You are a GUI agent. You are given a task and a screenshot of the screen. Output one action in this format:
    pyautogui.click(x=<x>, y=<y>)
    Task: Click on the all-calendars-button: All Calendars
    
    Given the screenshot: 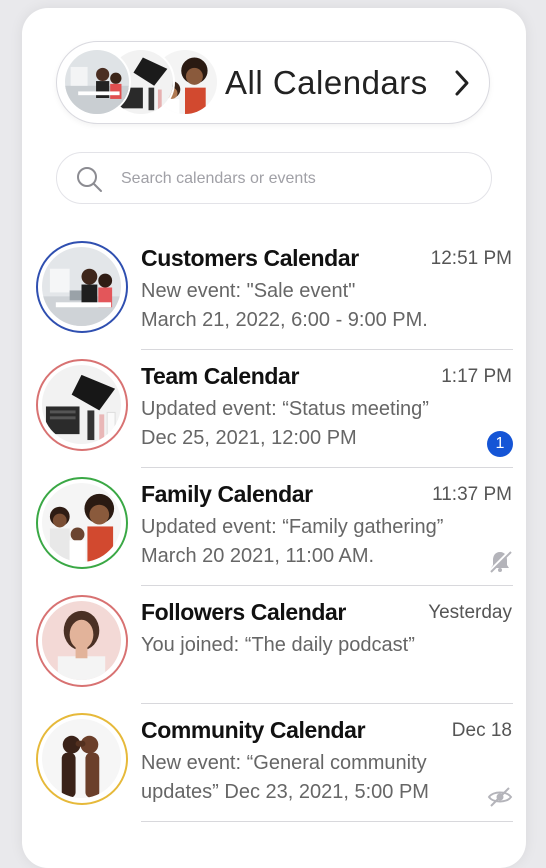 What is the action you would take?
    pyautogui.click(x=273, y=82)
    